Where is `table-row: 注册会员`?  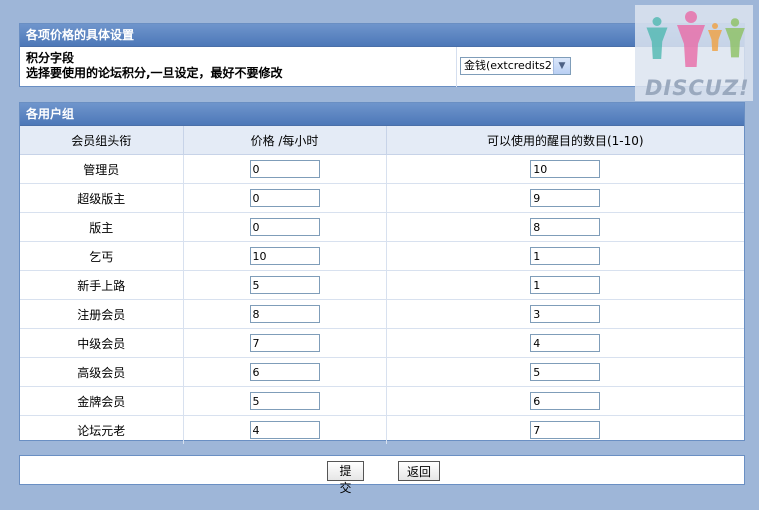
table-row: 注册会员 is located at coordinates (382, 314).